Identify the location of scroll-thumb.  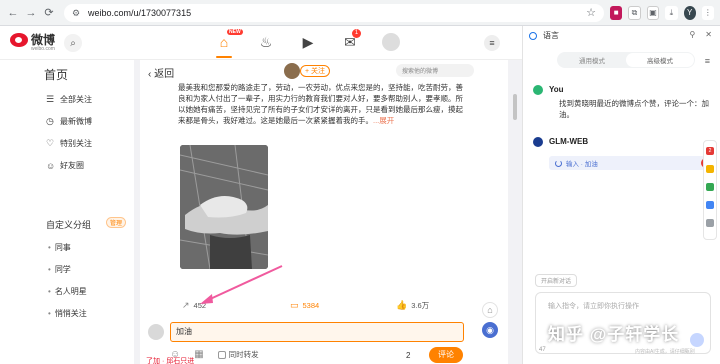
(515, 107).